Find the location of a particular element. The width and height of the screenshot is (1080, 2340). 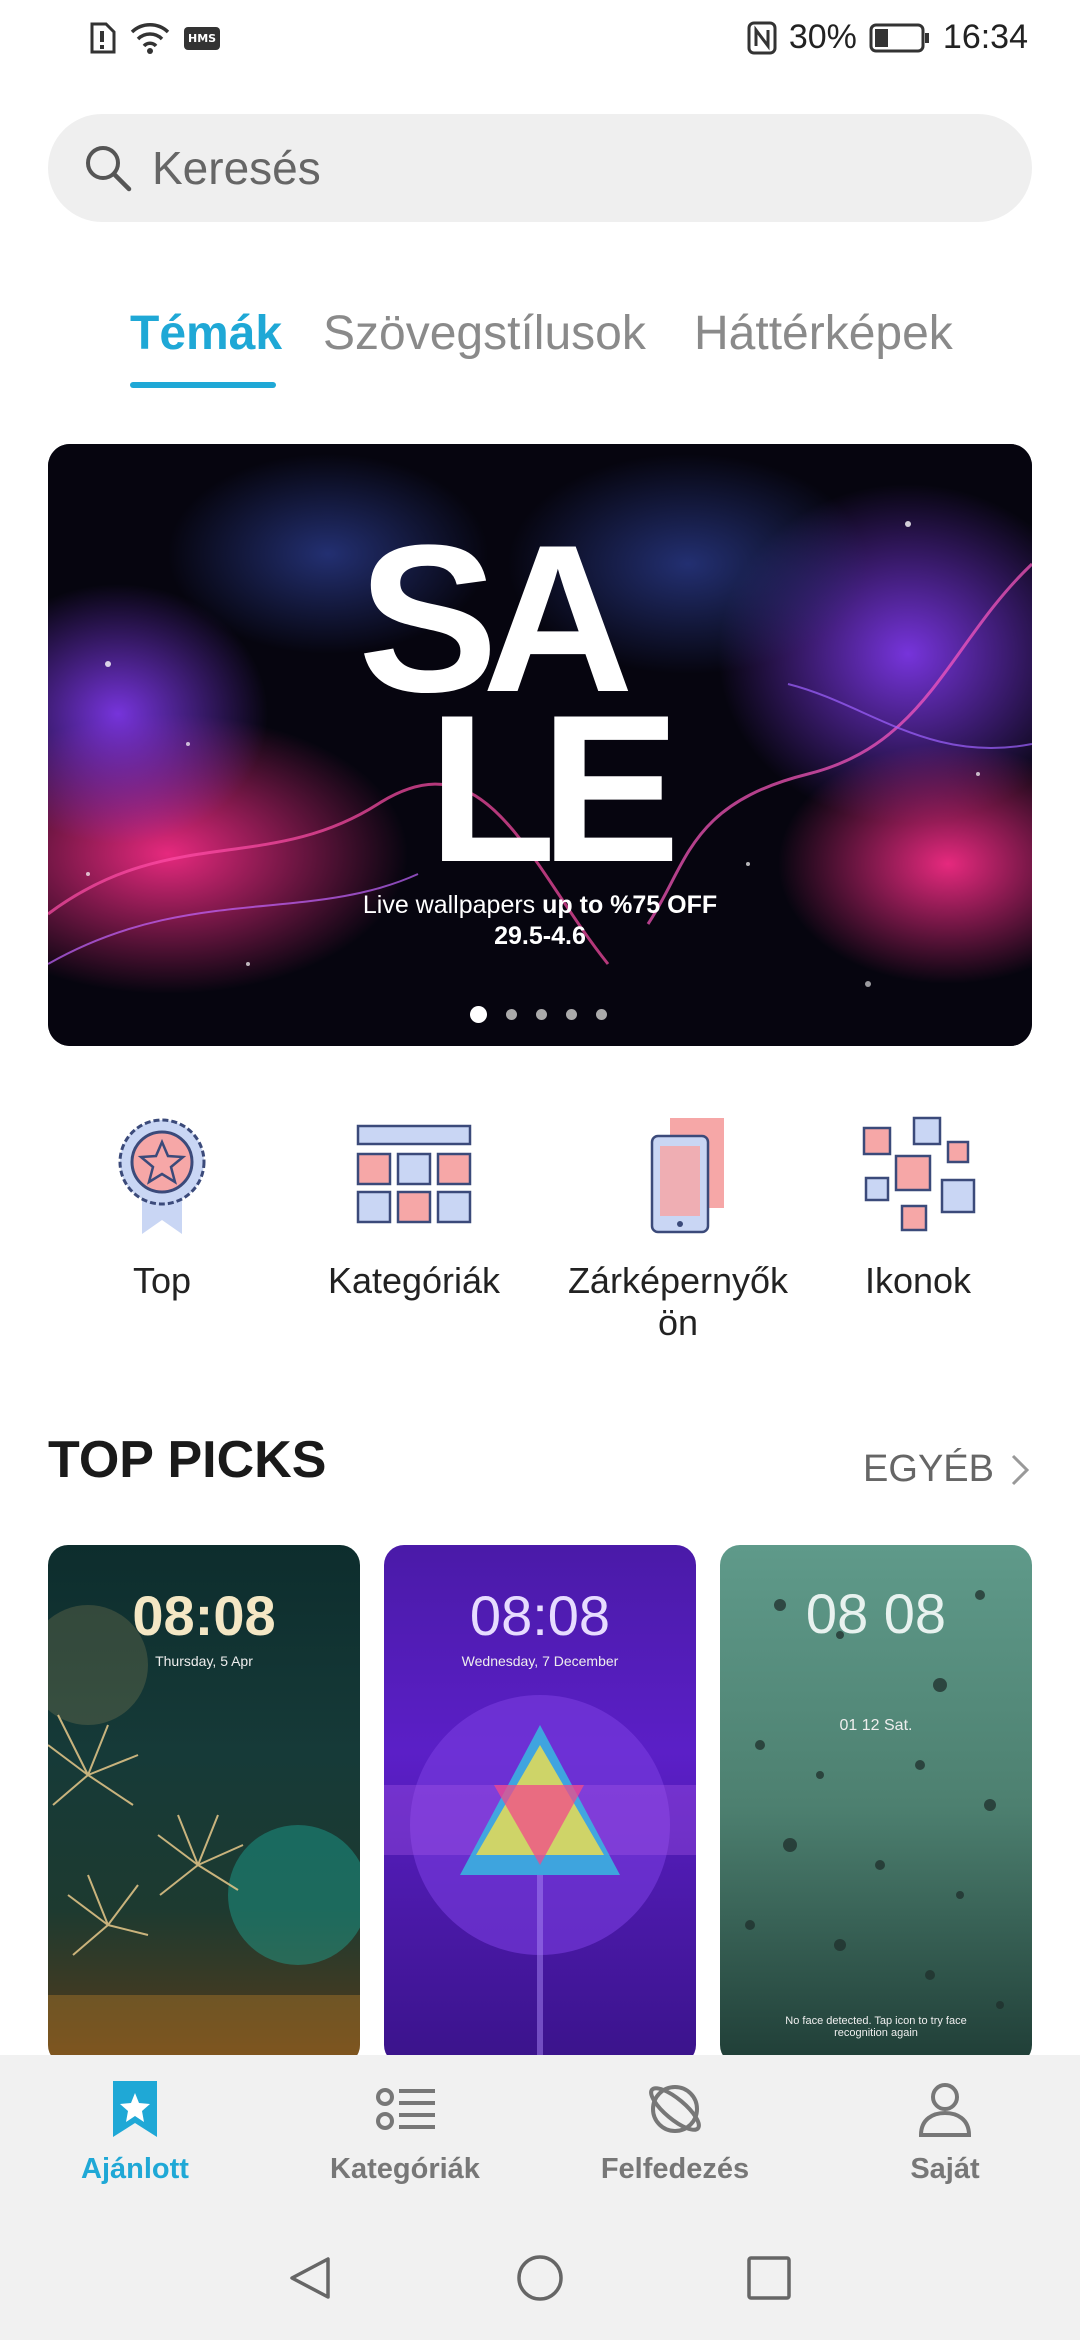

top-picks-title: TOP PICKS is located at coordinates (187, 1460).